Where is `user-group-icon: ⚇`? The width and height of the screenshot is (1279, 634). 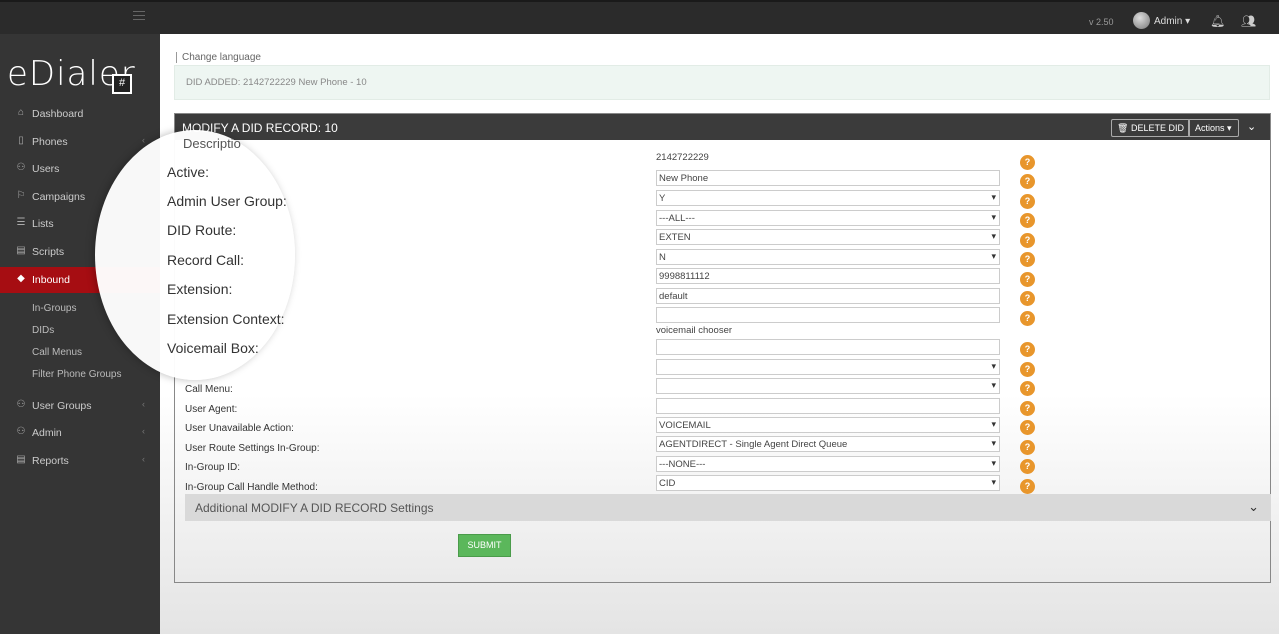 user-group-icon: ⚇ is located at coordinates (21, 404).